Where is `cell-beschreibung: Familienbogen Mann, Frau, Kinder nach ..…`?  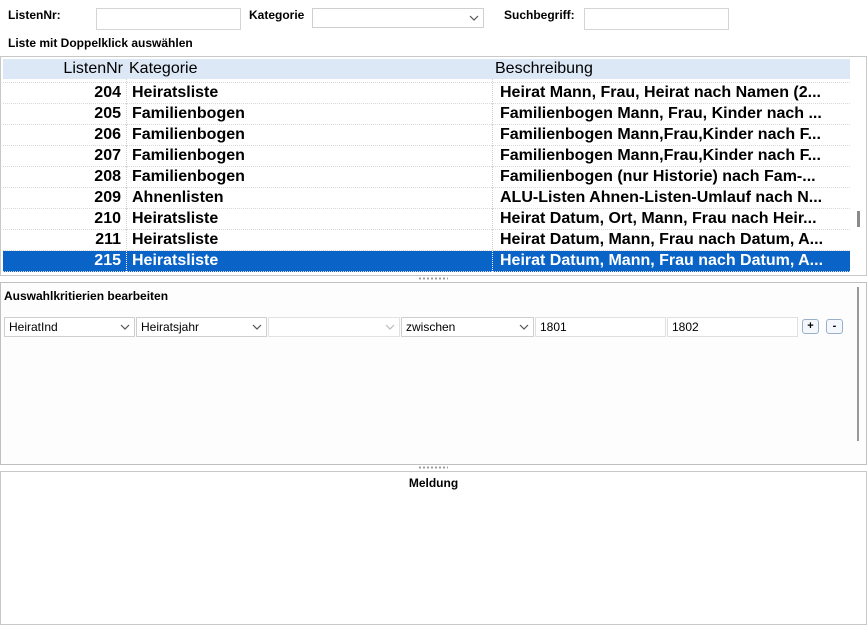 cell-beschreibung: Familienbogen Mann, Frau, Kinder nach ..… is located at coordinates (661, 113).